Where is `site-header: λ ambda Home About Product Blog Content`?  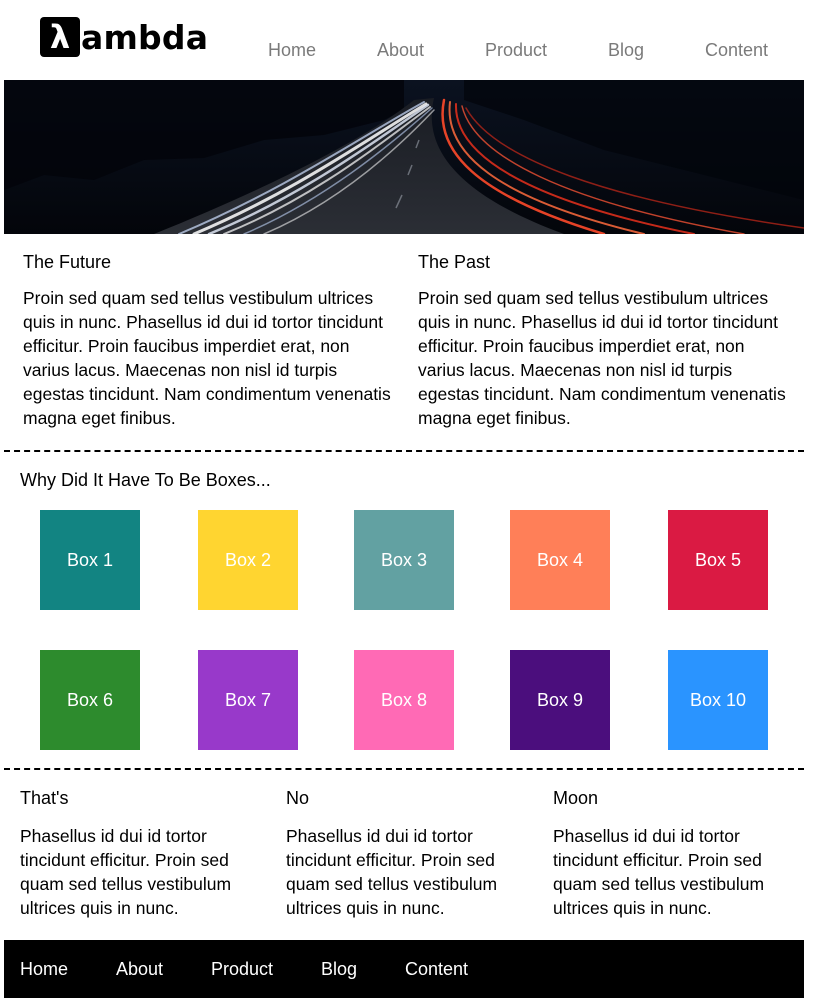 site-header: λ ambda Home About Product Blog Content is located at coordinates (410, 40).